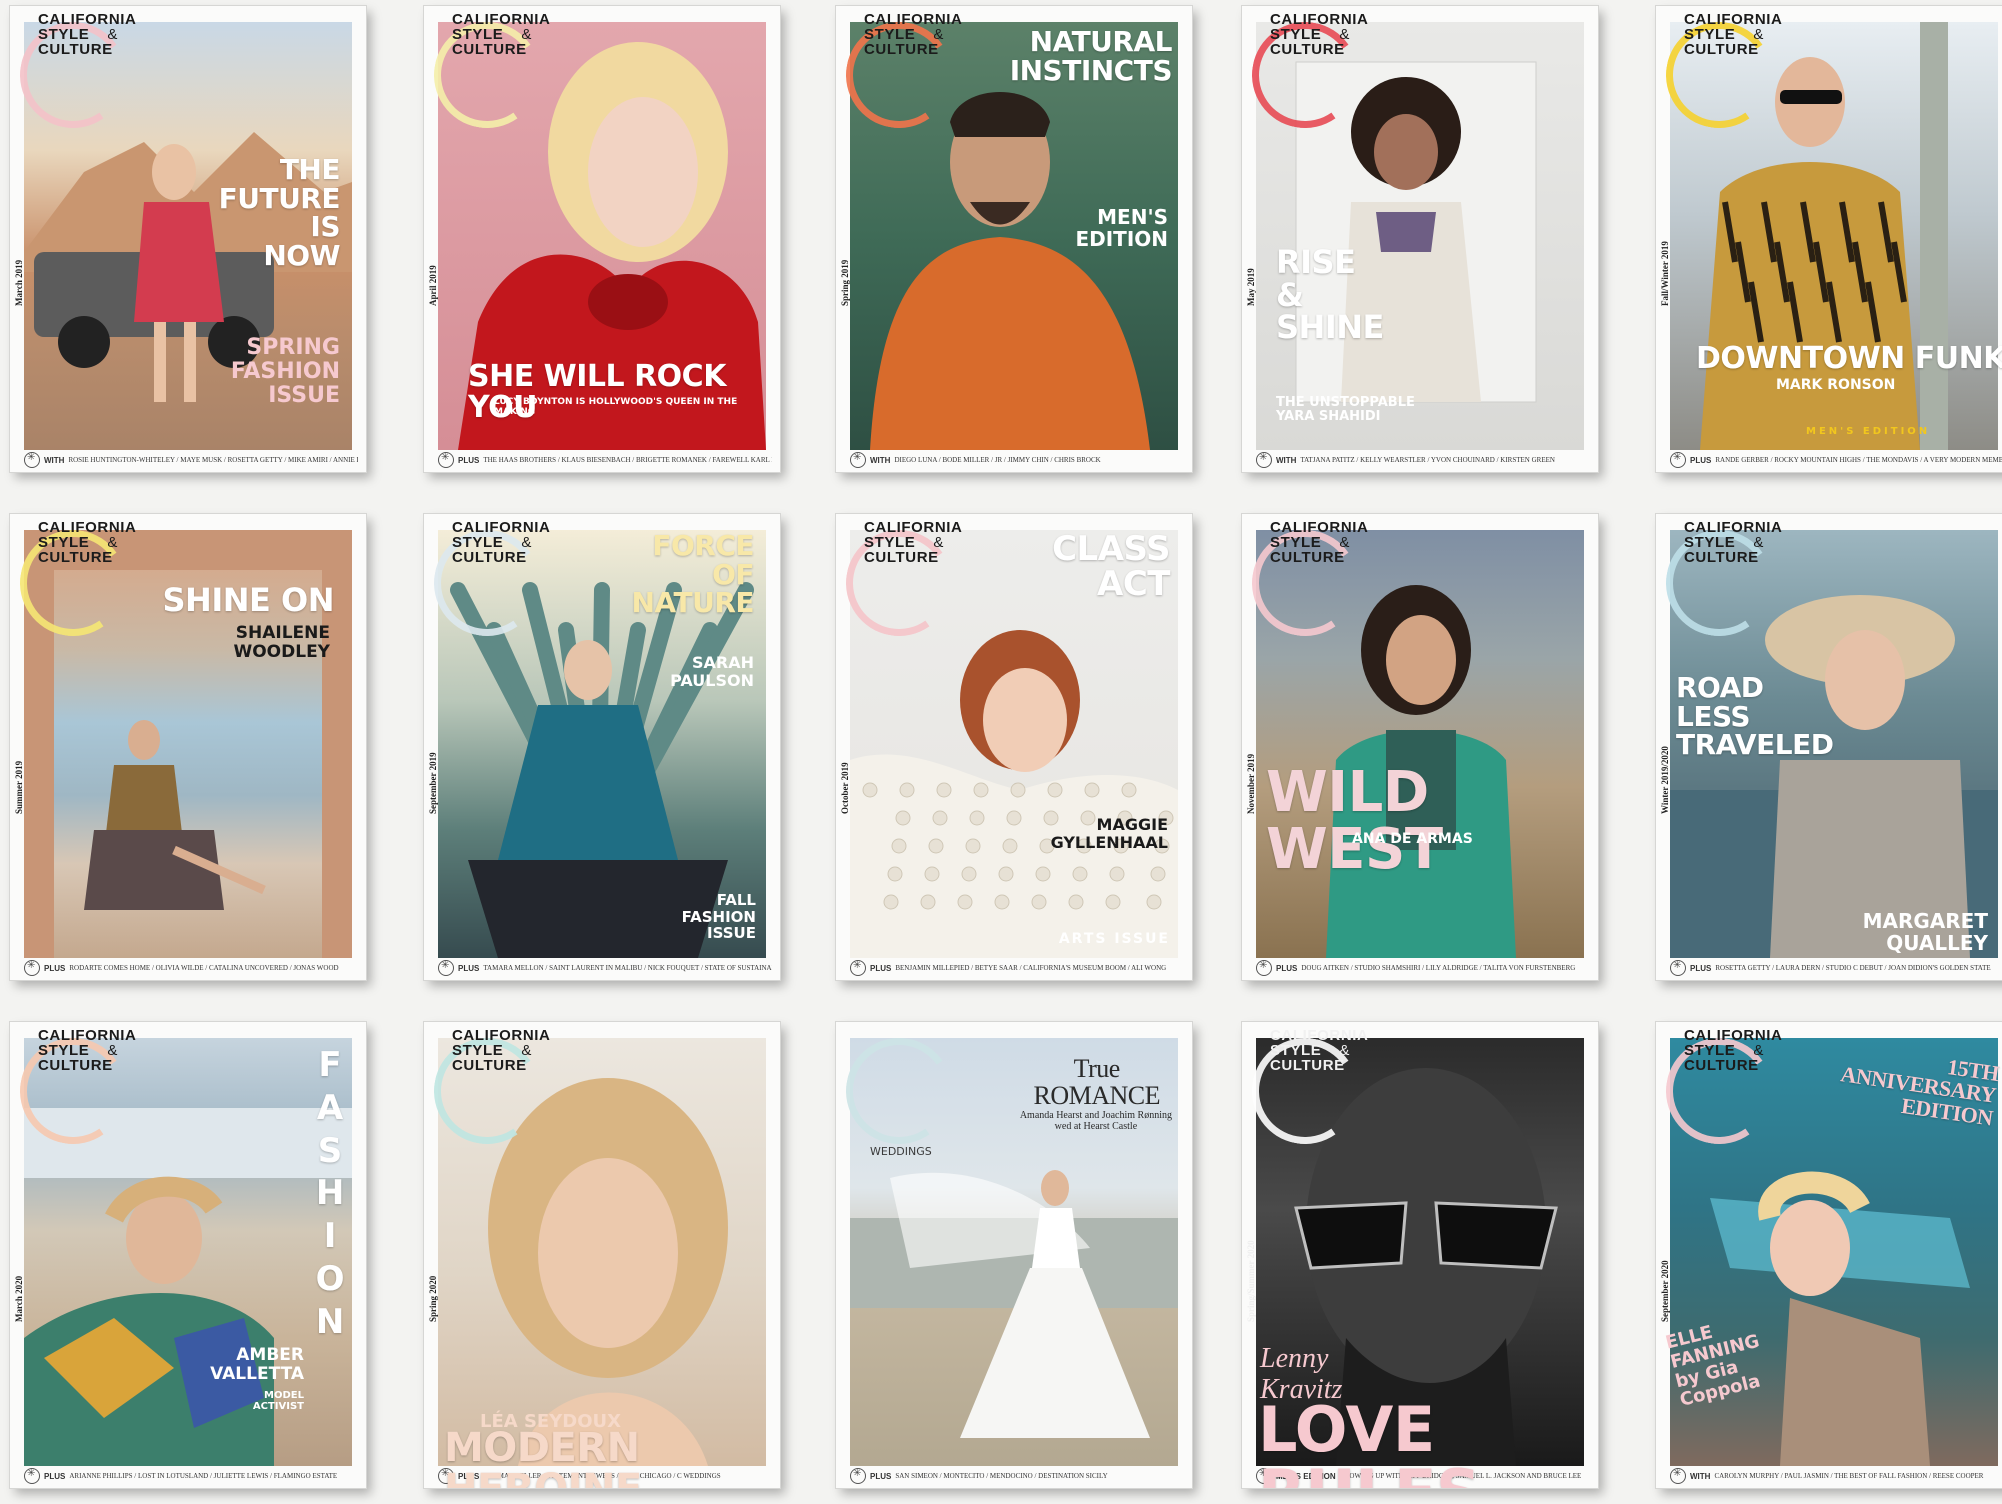 The width and height of the screenshot is (2002, 1504). What do you see at coordinates (1252, 1277) in the screenshot?
I see `issue-date: Spring/Summer 2020` at bounding box center [1252, 1277].